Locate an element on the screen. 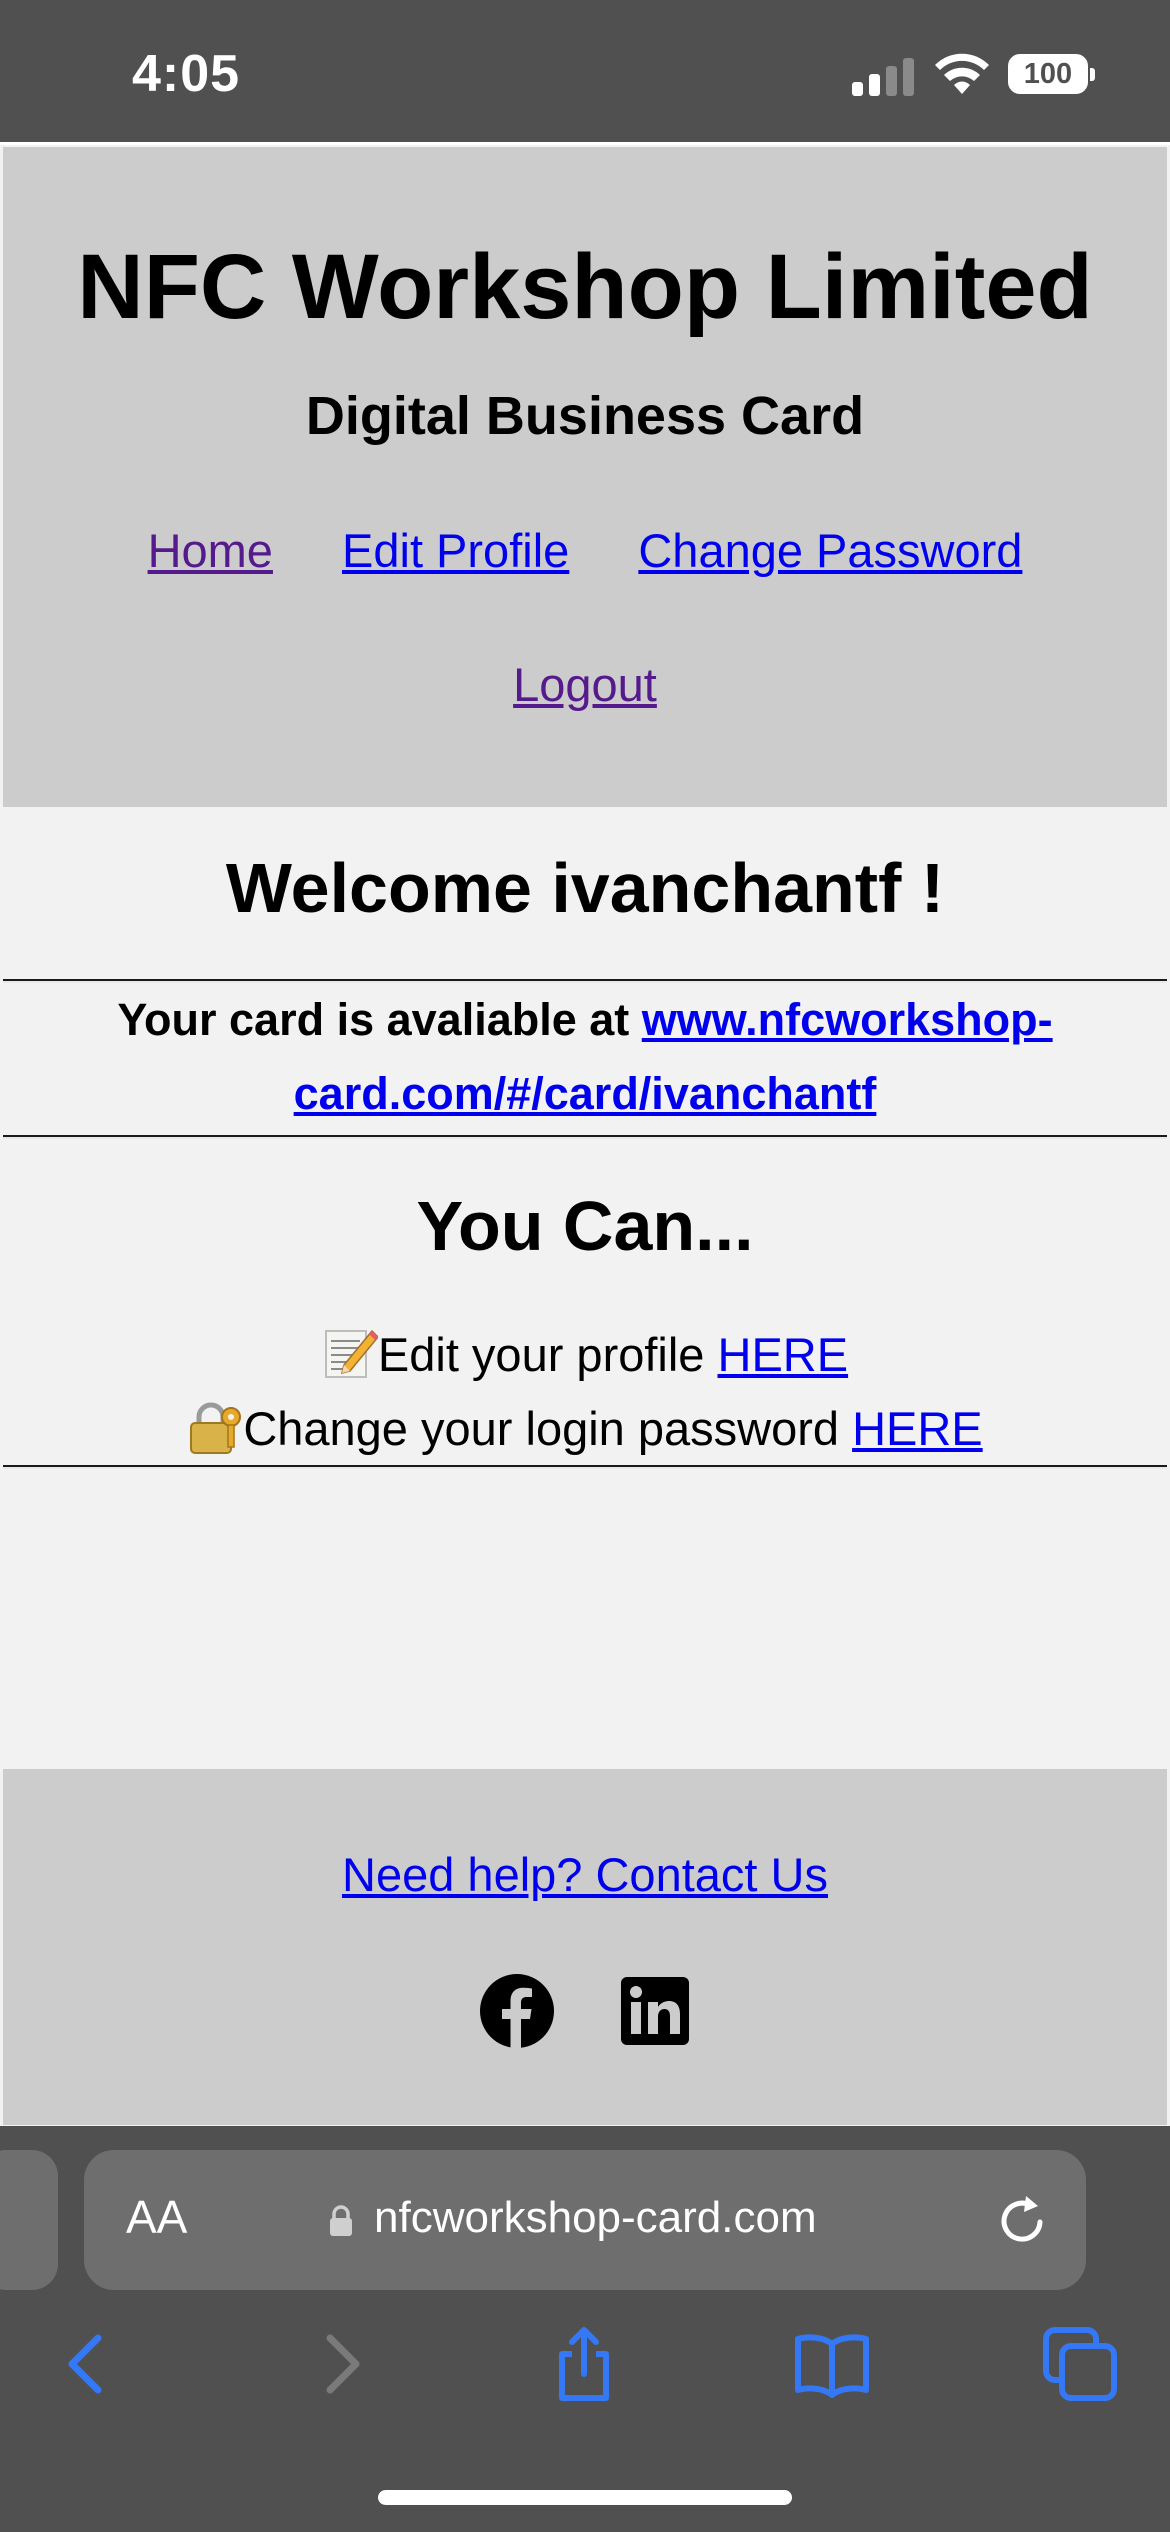  nav-home-link: Home is located at coordinates (210, 550).